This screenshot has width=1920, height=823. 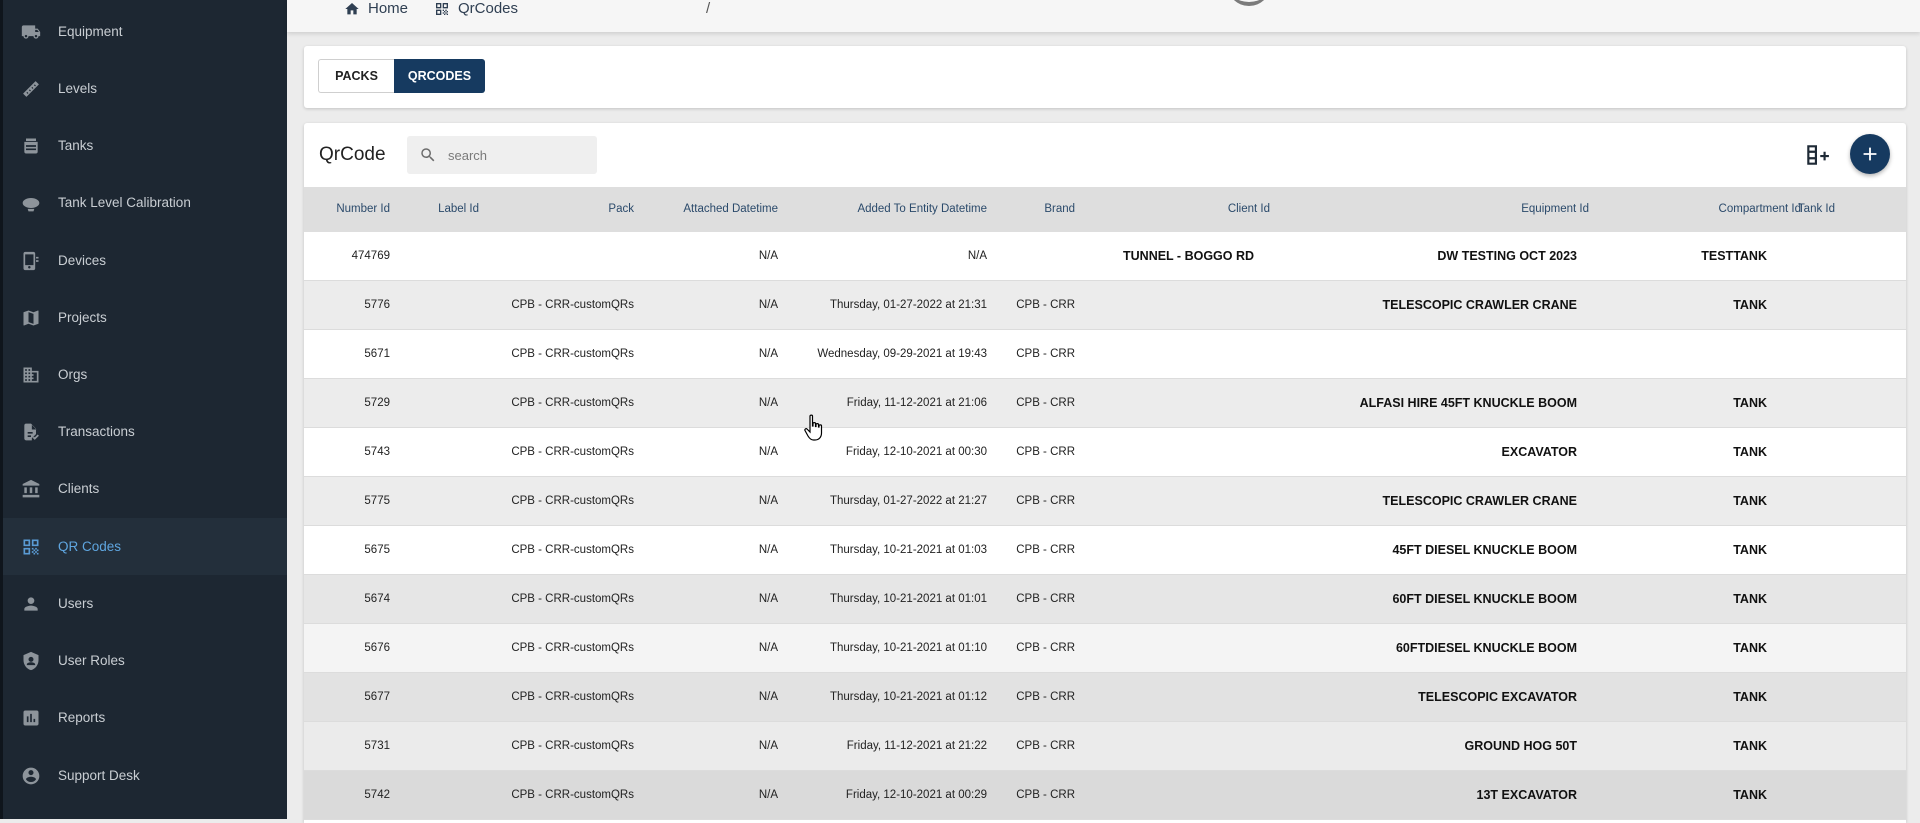 What do you see at coordinates (31, 661) in the screenshot?
I see `shield-icon` at bounding box center [31, 661].